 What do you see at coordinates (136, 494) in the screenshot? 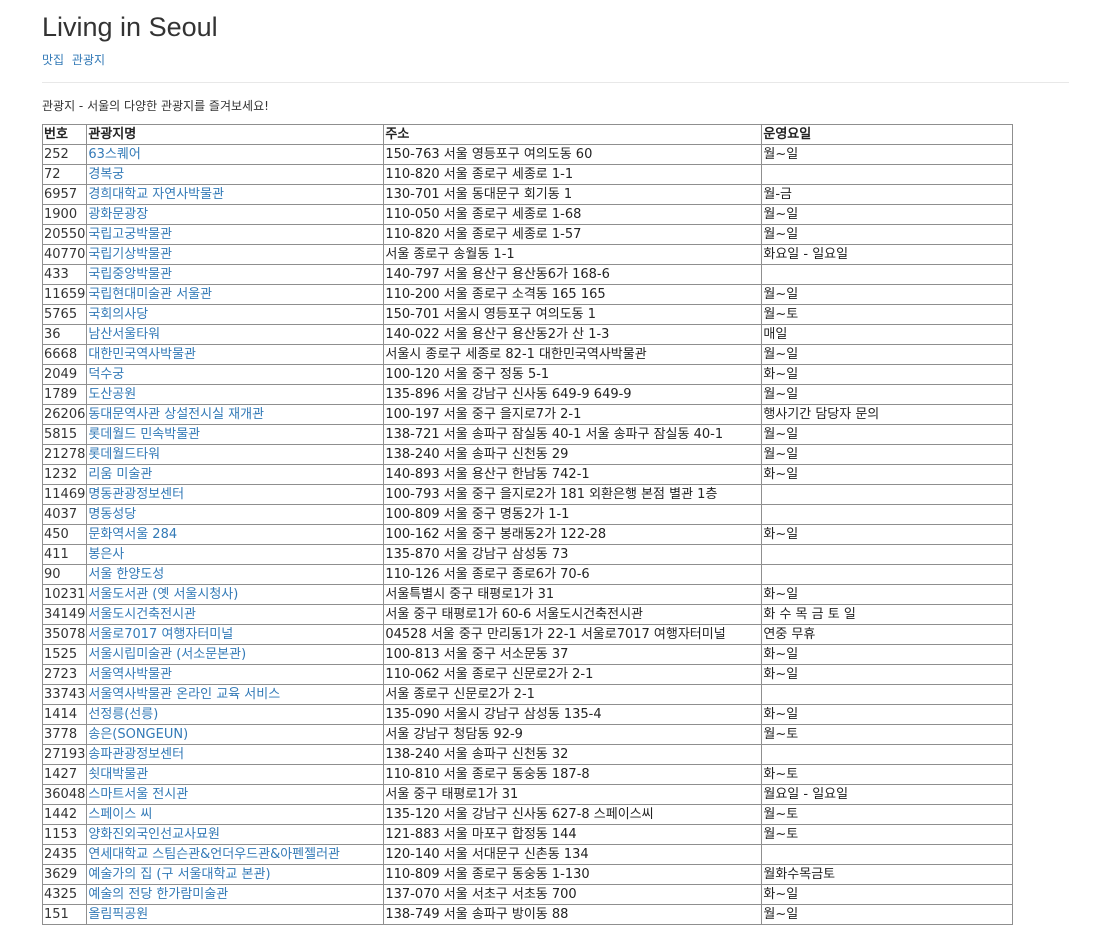
I see `attraction-link: 명동관광정보센터` at bounding box center [136, 494].